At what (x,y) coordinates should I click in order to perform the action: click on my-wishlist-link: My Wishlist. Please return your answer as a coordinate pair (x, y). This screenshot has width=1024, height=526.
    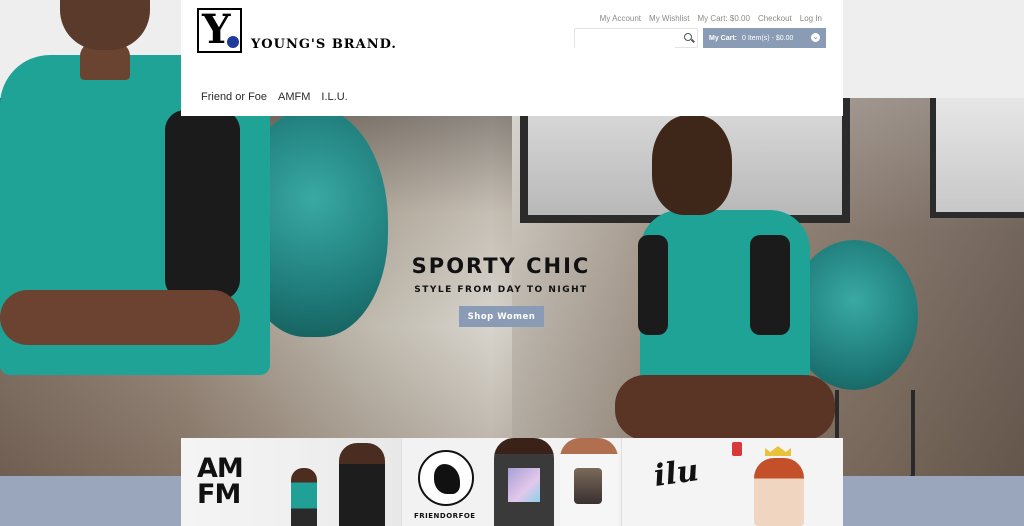
    Looking at the image, I should click on (669, 18).